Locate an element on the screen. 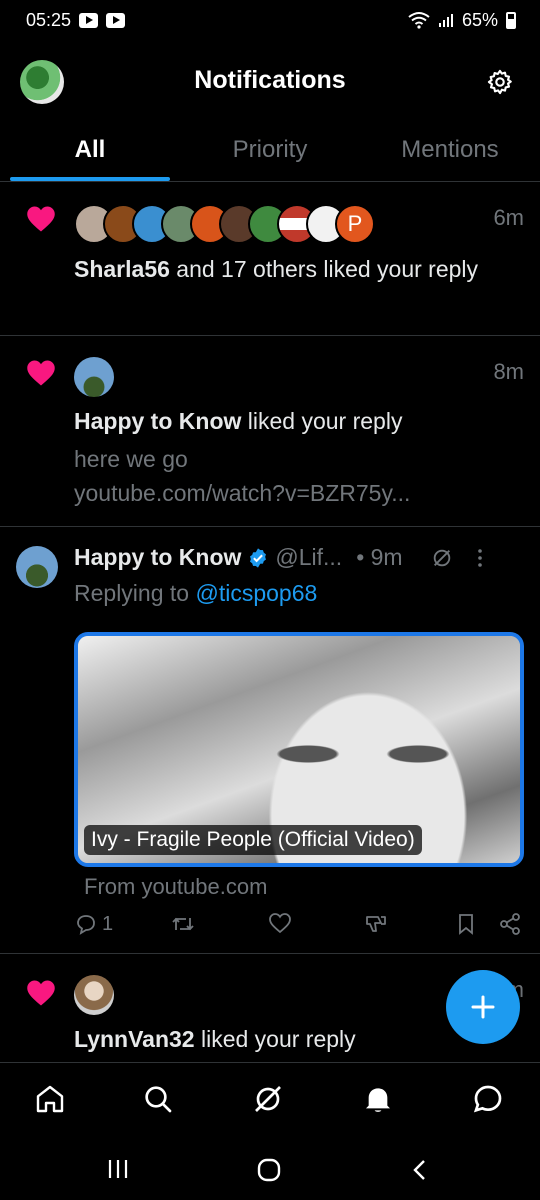 This screenshot has width=540, height=1200. recent-apps-icon is located at coordinates (118, 1169).